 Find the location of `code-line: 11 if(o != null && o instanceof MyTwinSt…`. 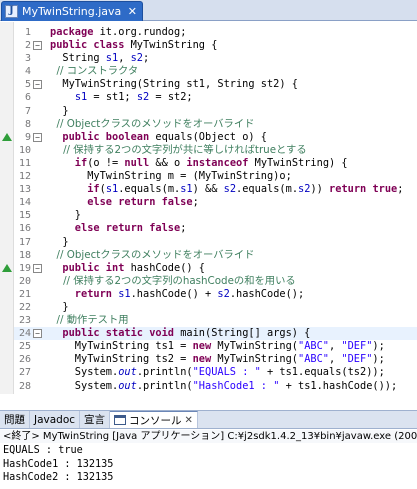

code-line: 11 if(o != null && o instanceof MyTwinSt… is located at coordinates (215, 163).